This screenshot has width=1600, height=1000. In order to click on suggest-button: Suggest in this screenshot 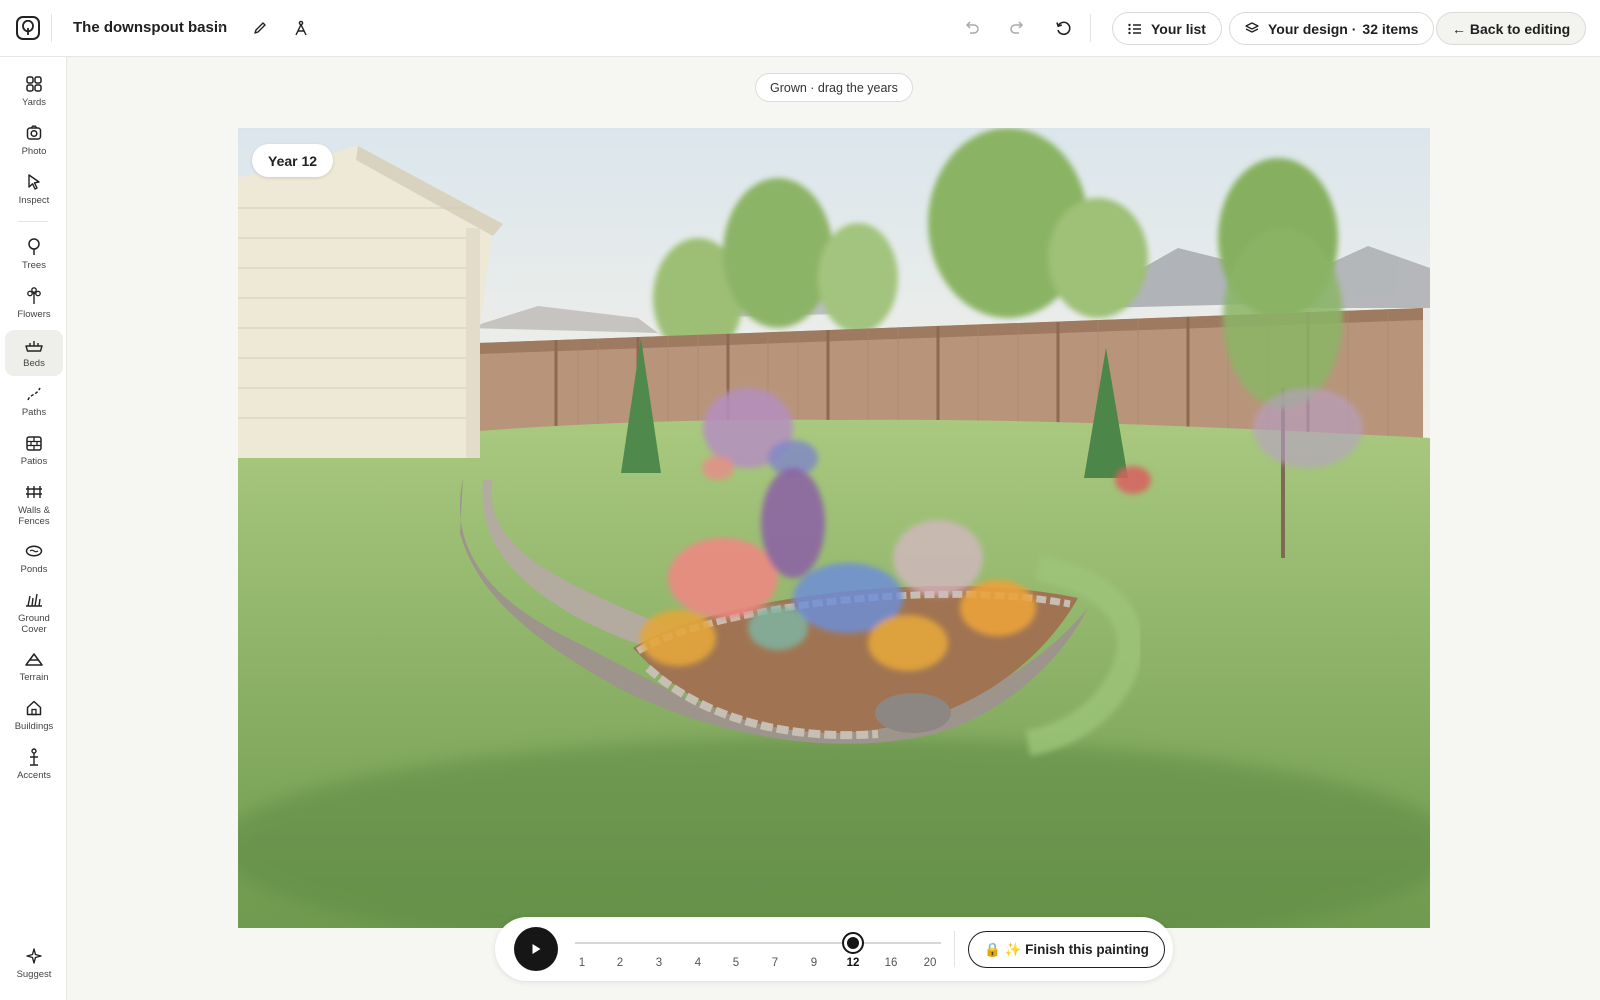, I will do `click(34, 964)`.